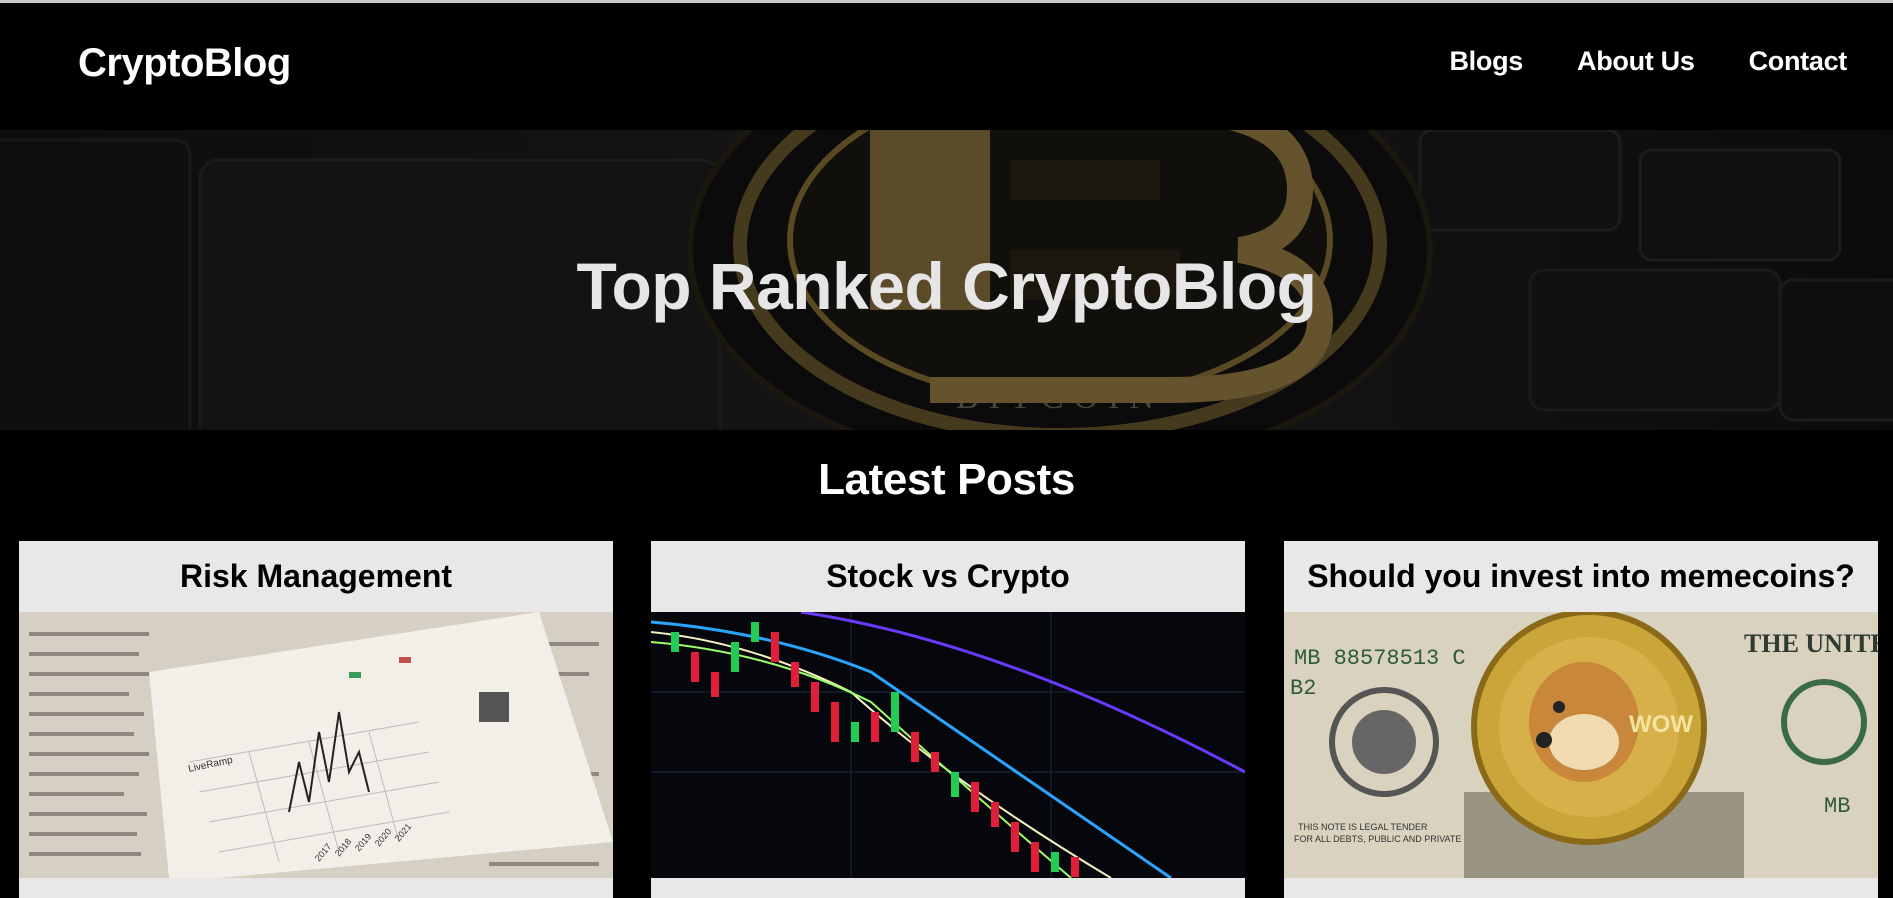 This screenshot has width=1893, height=898. I want to click on svg-text: THIS NOTE IS LEGAL TENDER, so click(1363, 827).